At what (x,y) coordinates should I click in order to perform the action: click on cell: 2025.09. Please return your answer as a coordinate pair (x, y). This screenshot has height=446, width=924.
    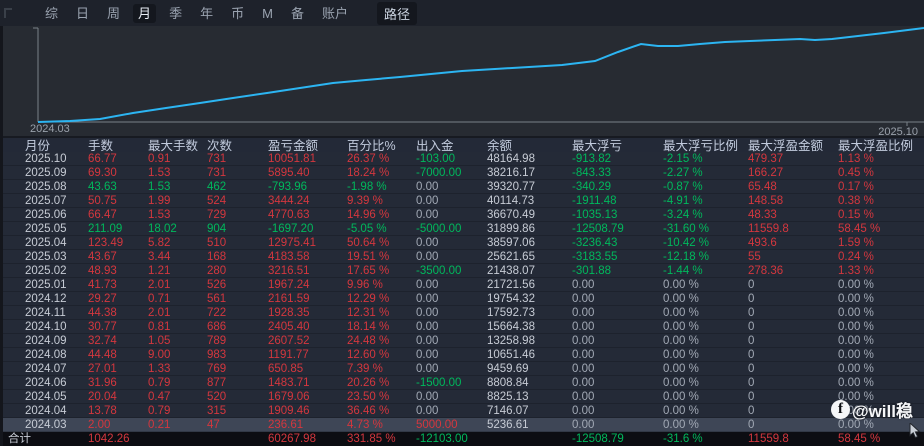
    Looking at the image, I should click on (46, 173).